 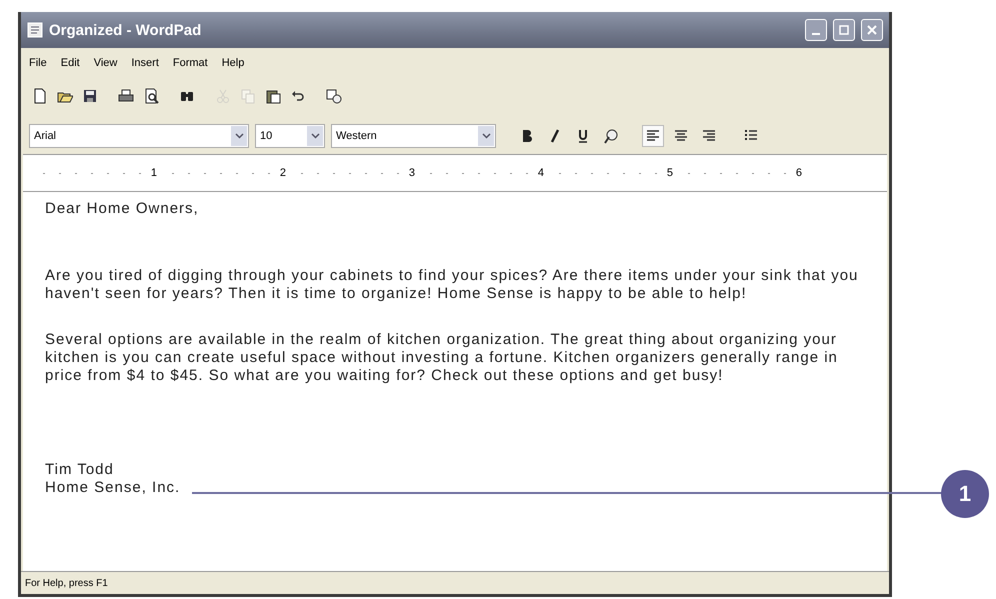 What do you see at coordinates (273, 96) in the screenshot?
I see `paste-icon` at bounding box center [273, 96].